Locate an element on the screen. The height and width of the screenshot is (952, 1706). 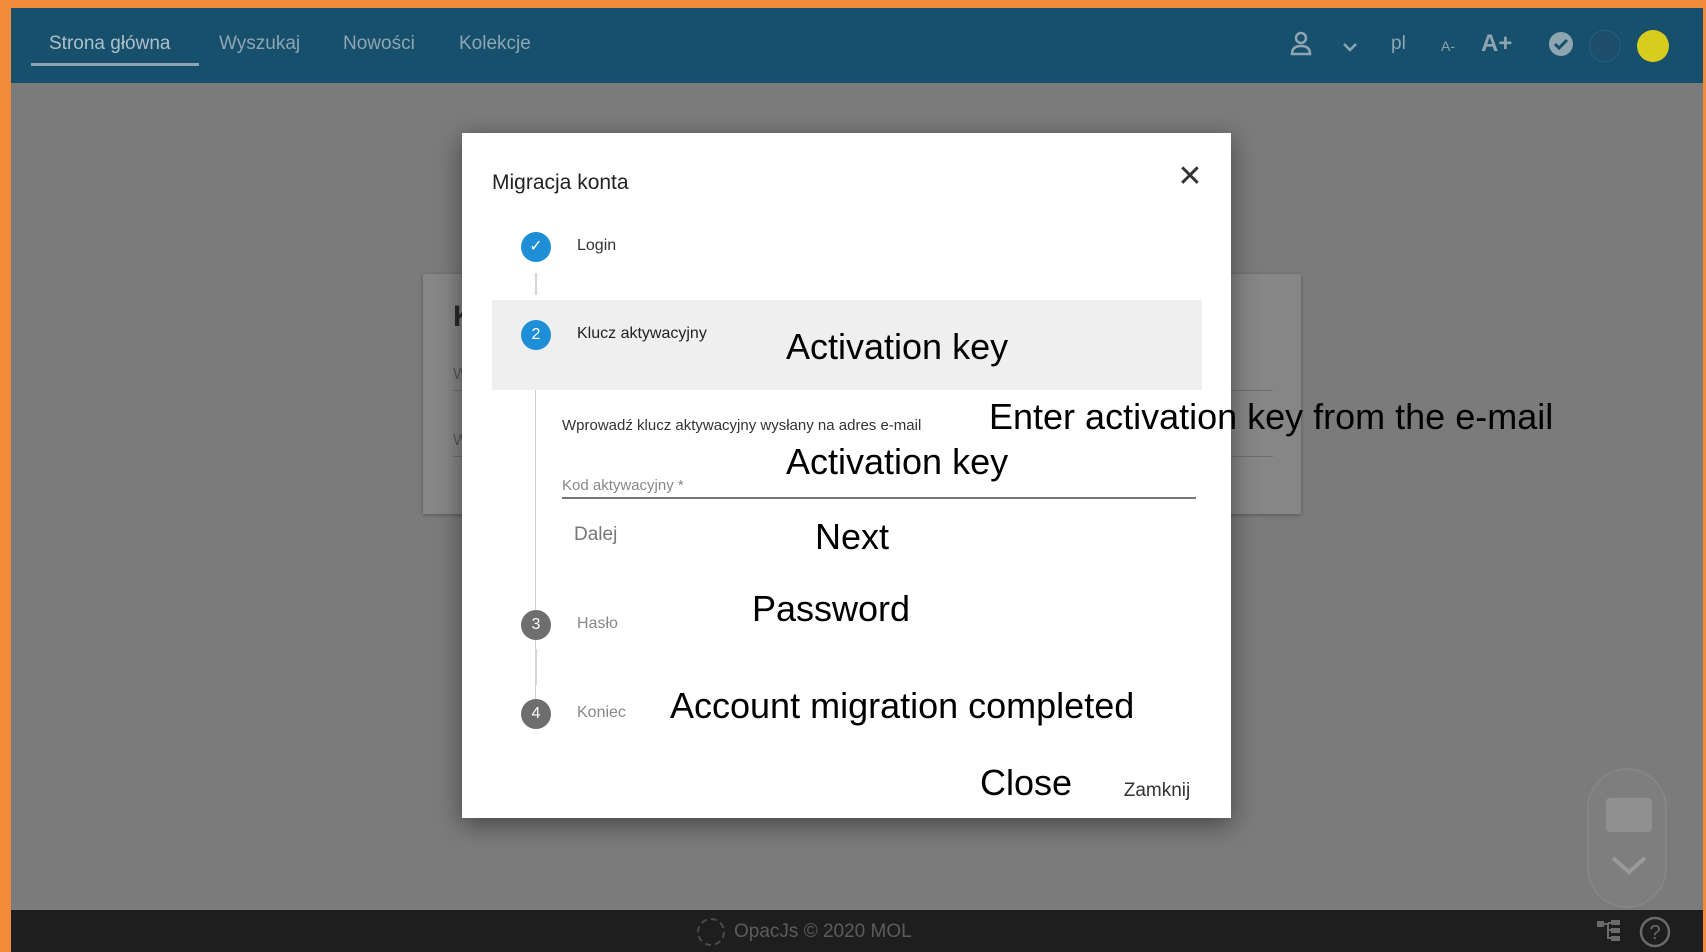
overlay-enter-key: Enter activation key from the e-mail is located at coordinates (1271, 416).